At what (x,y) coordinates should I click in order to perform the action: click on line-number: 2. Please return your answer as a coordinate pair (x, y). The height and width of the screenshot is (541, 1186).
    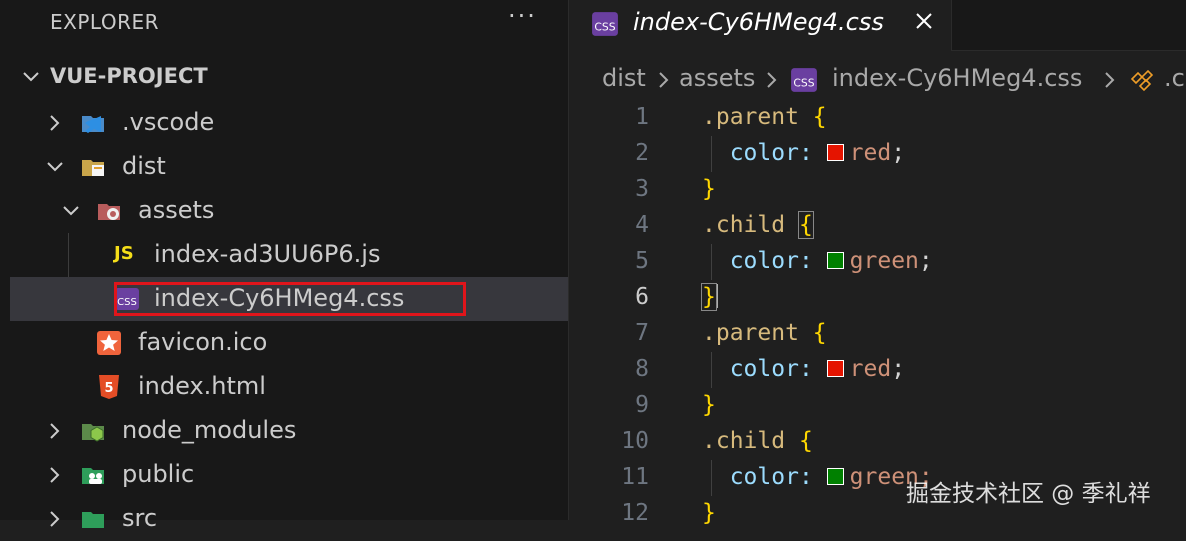
    Looking at the image, I should click on (642, 153).